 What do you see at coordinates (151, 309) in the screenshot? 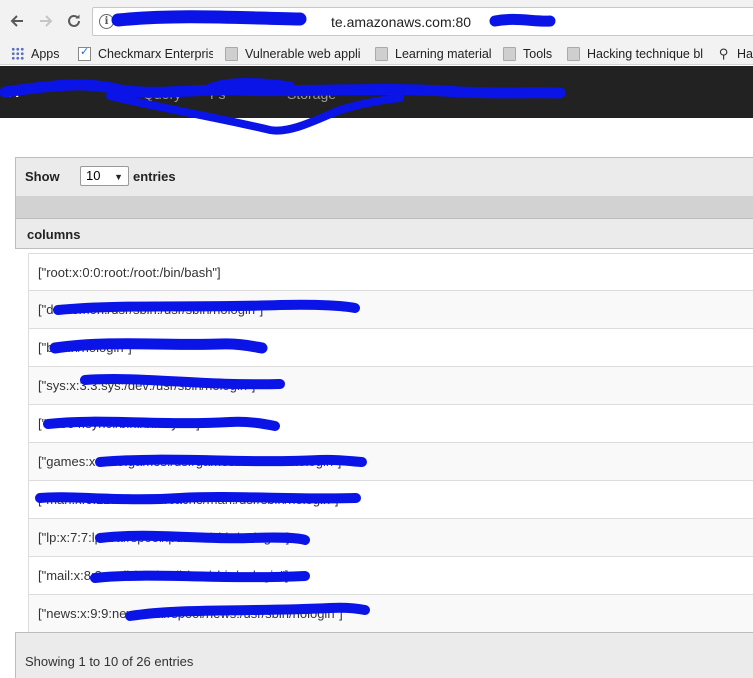
I see `table-cell: ["d daemon:/usr/sbin:/usr/sbin/nologin"]` at bounding box center [151, 309].